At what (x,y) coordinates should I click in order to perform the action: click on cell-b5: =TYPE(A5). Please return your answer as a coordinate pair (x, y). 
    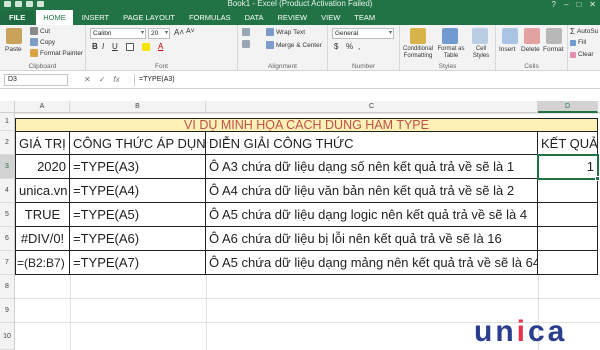
    Looking at the image, I should click on (138, 215).